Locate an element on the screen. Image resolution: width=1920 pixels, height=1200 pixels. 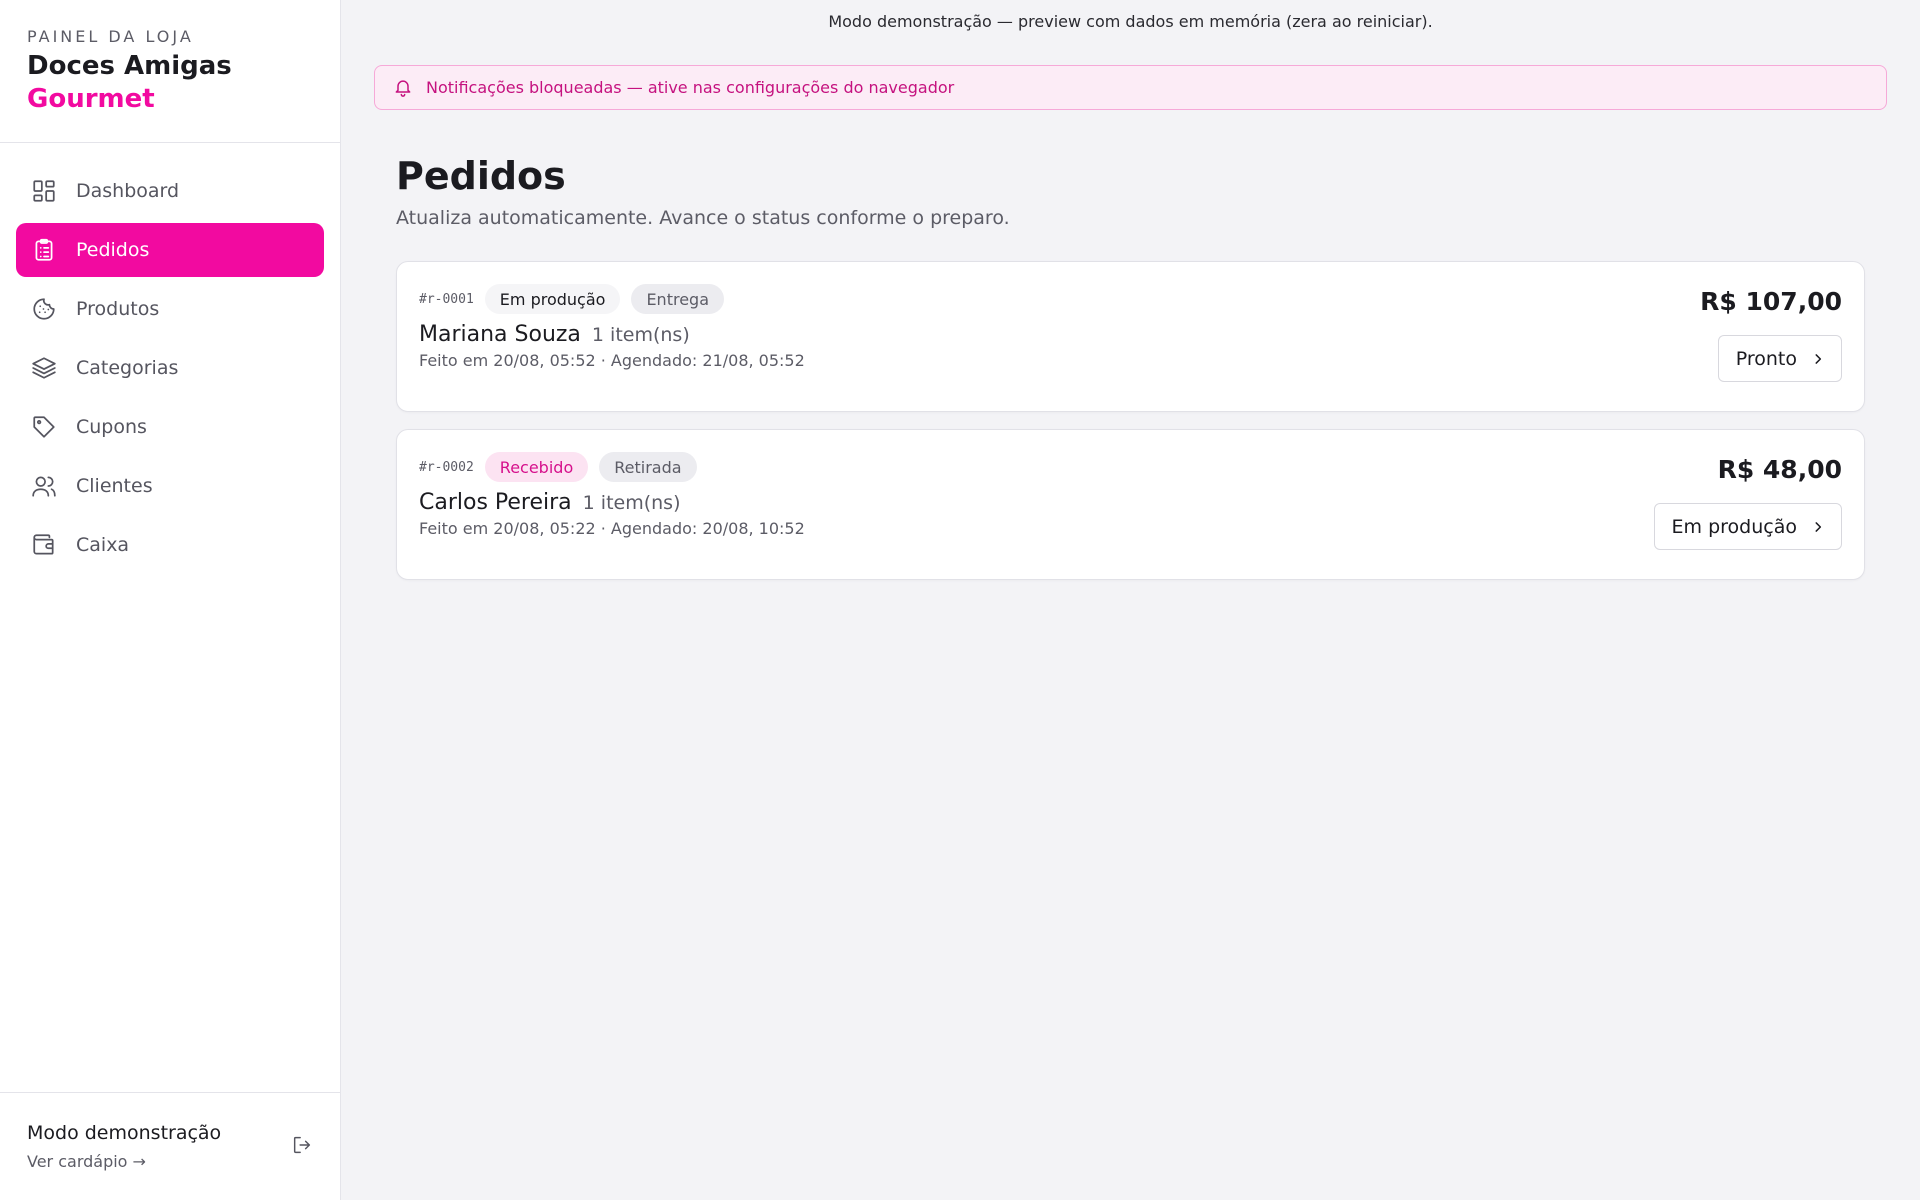
sidebar-item-clientes: Clientes is located at coordinates (170, 486).